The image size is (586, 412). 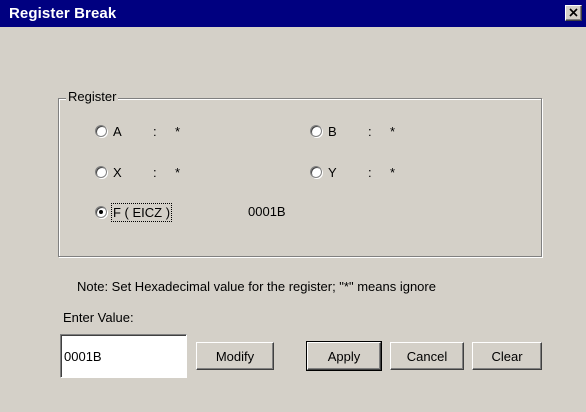 I want to click on register-option-f: F ( EICZ ), so click(x=134, y=212).